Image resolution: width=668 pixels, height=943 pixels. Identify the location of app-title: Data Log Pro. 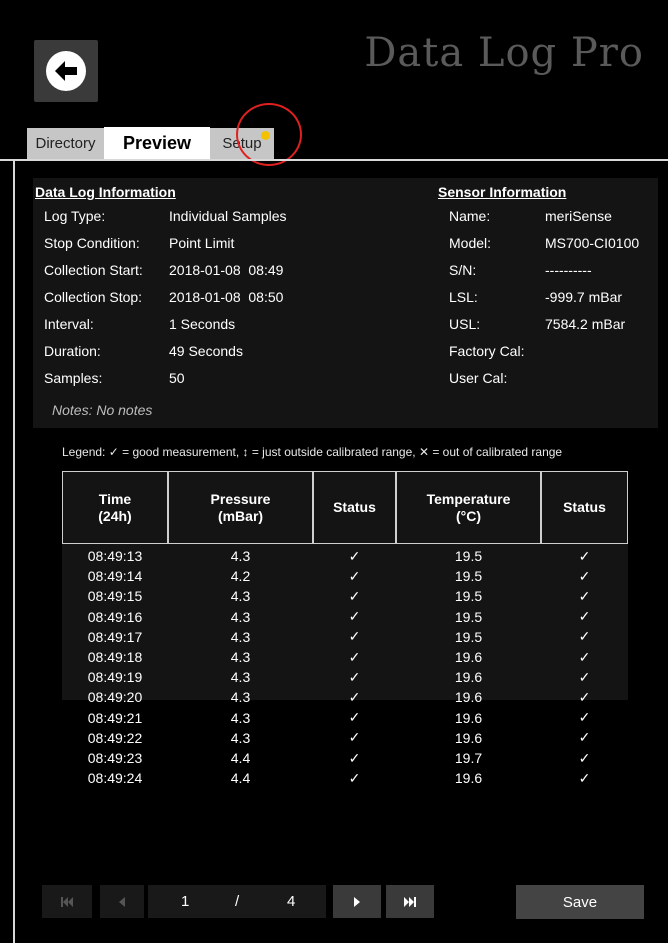
(504, 53).